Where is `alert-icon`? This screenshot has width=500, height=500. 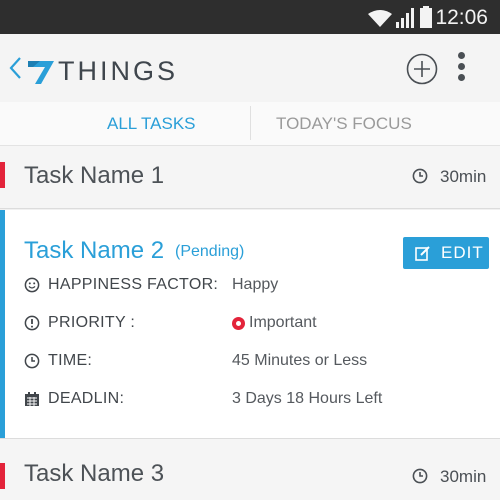
alert-icon is located at coordinates (32, 323).